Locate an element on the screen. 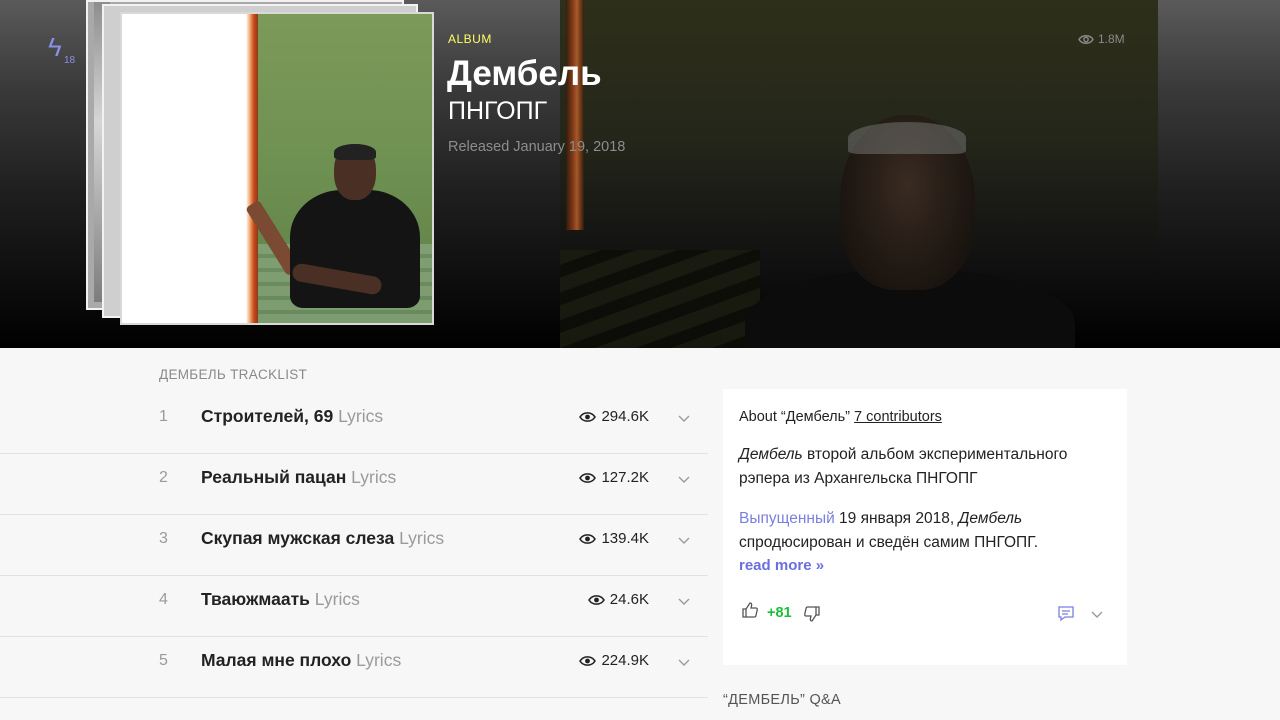 The width and height of the screenshot is (1280, 720). brand-count: 18 is located at coordinates (70, 60).